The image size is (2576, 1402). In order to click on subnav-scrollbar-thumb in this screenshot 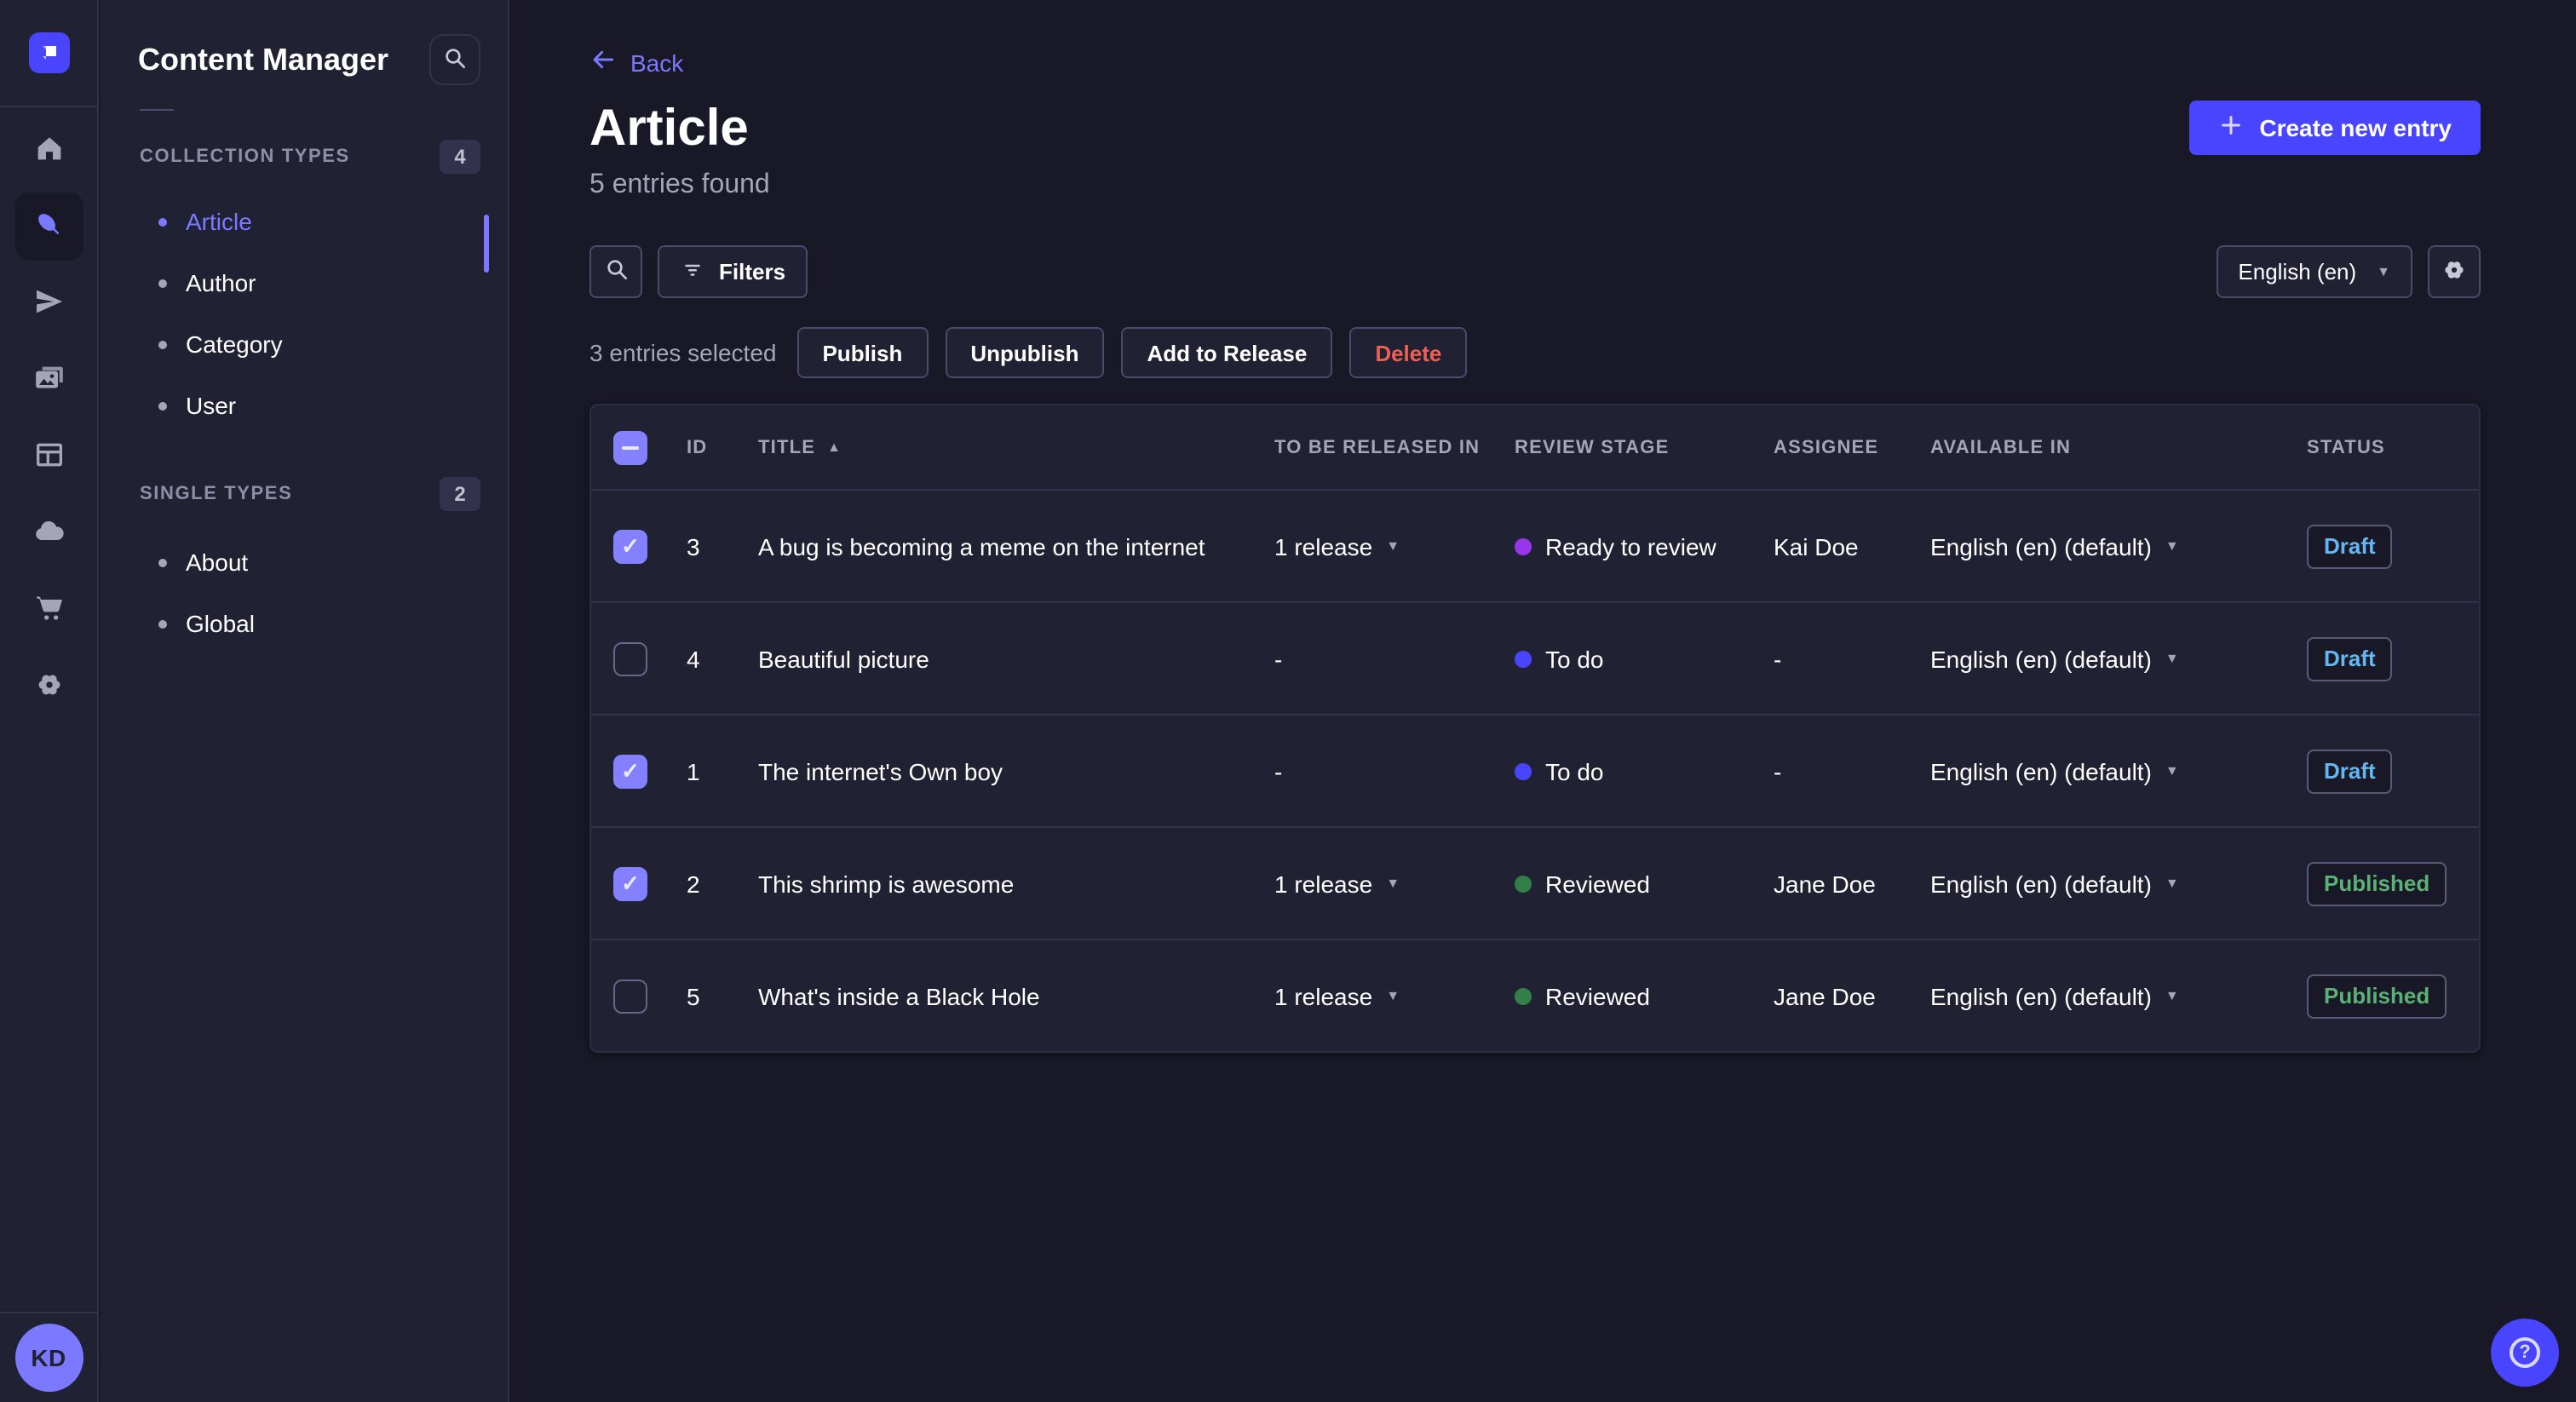, I will do `click(487, 244)`.